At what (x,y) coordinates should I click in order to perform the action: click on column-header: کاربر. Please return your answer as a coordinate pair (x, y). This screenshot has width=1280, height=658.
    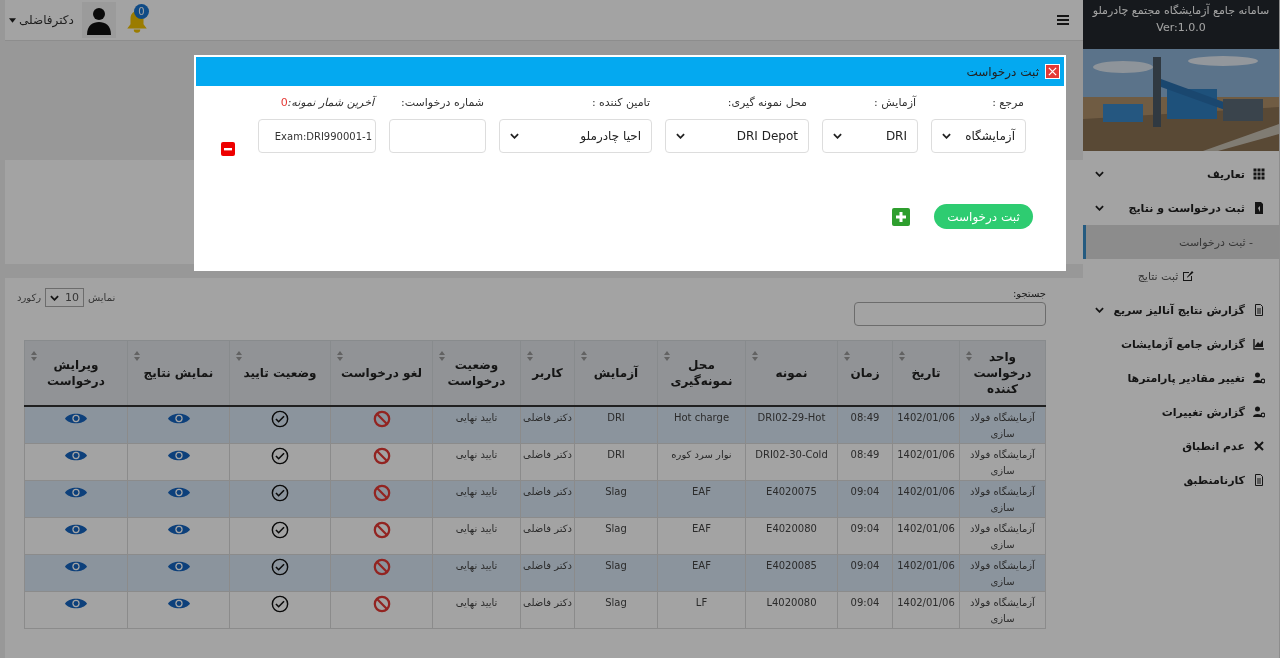
    Looking at the image, I should click on (547, 373).